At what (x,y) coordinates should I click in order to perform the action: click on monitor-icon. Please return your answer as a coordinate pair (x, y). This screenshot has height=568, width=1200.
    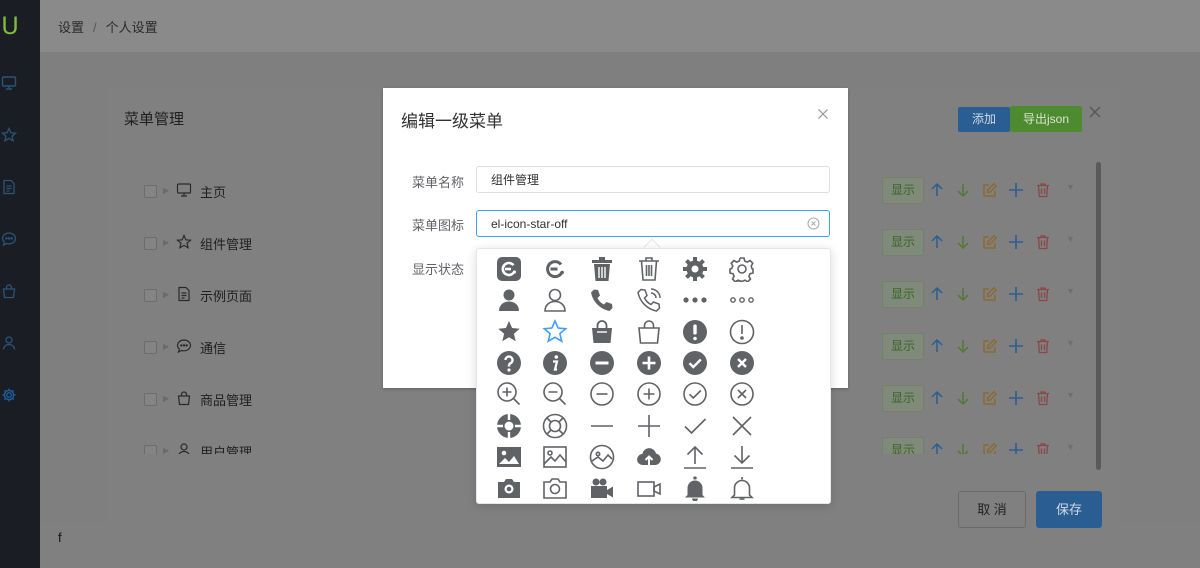
    Looking at the image, I should click on (9, 83).